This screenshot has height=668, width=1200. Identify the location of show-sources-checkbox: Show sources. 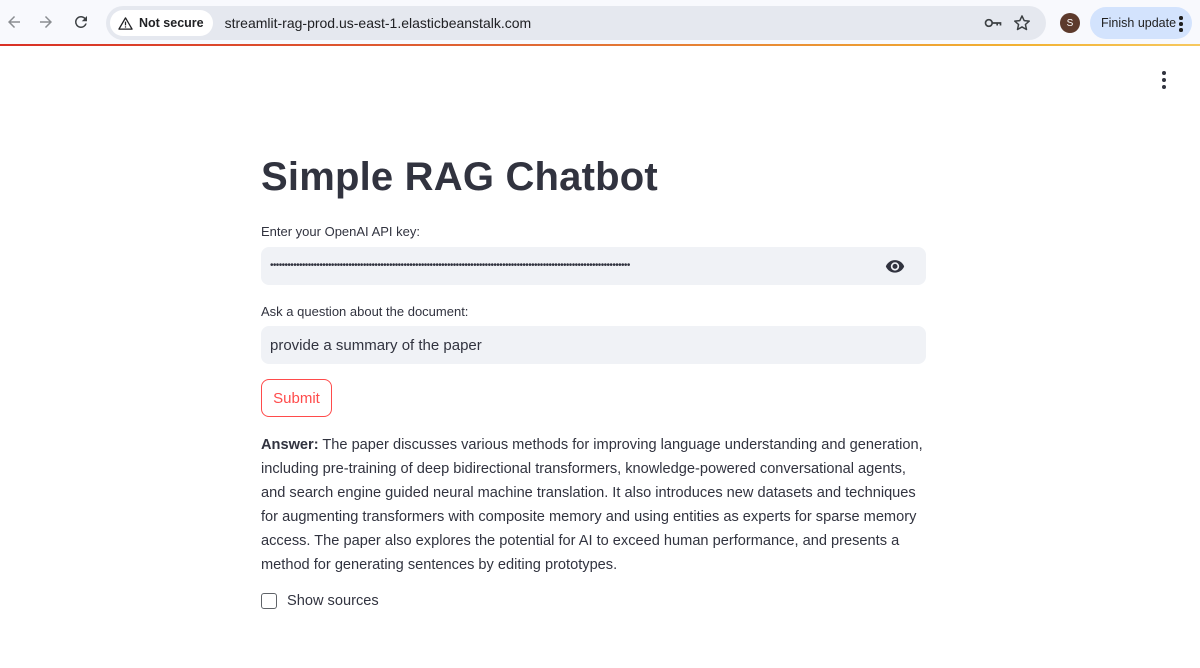
(320, 601).